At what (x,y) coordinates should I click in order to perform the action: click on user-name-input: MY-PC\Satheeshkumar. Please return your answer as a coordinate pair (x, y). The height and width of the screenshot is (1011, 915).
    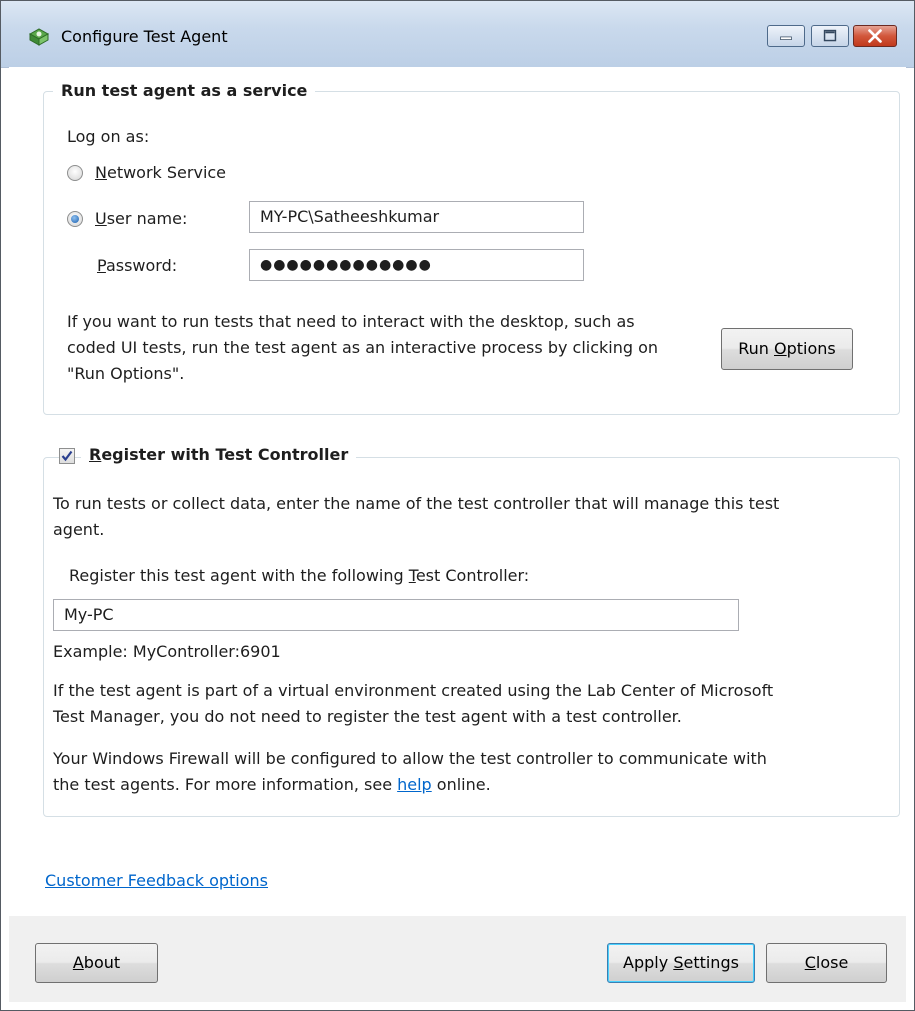
    Looking at the image, I should click on (416, 217).